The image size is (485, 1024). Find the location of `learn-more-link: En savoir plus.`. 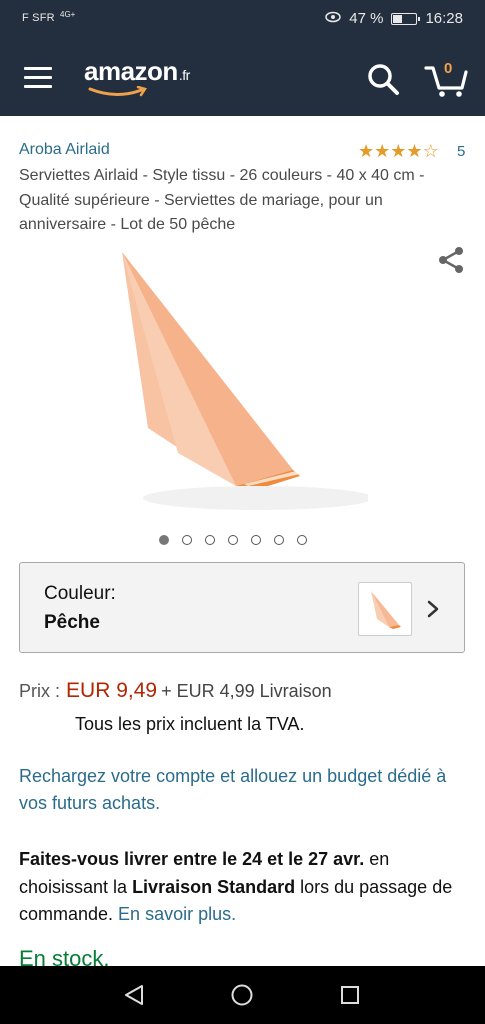

learn-more-link: En savoir plus. is located at coordinates (177, 914).